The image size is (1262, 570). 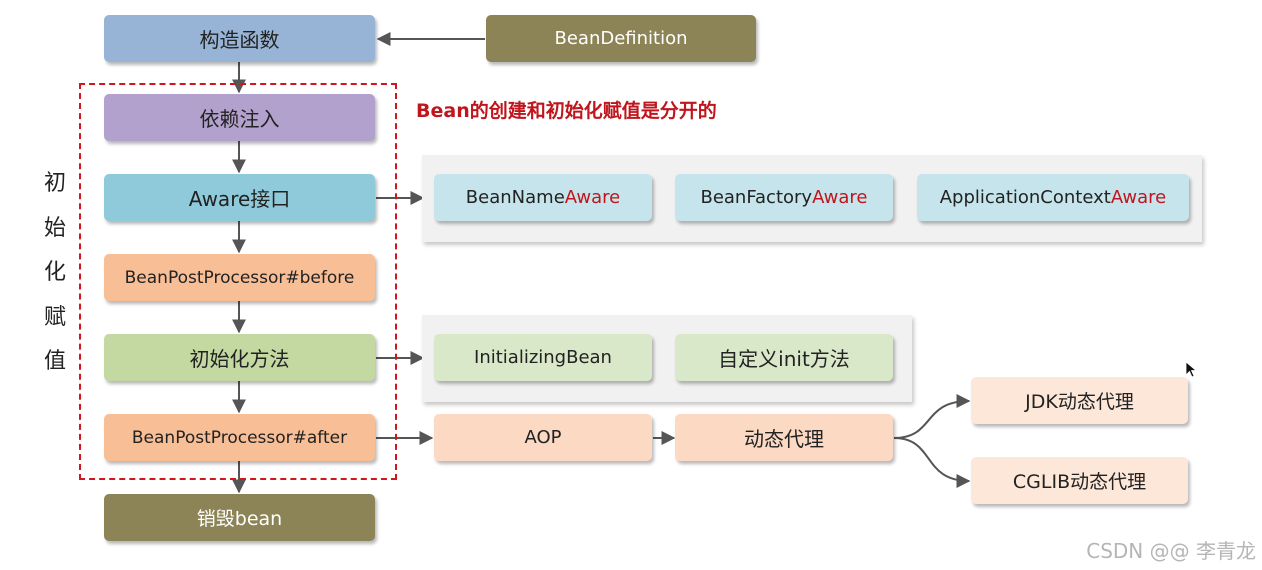 I want to click on application-context-aware-node: ApplicationContext Aware, so click(x=1053, y=197).